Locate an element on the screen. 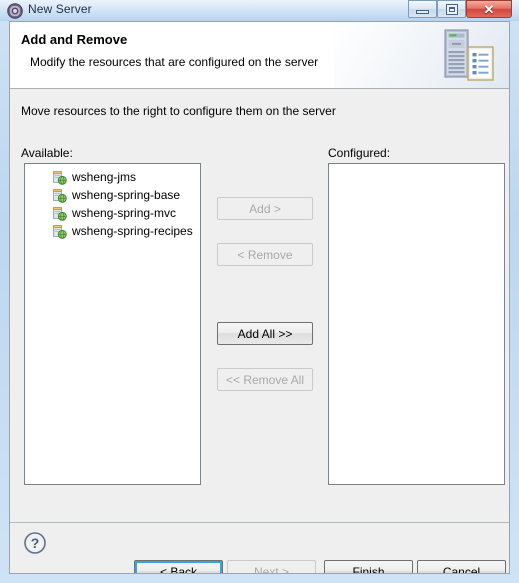  list-item: wsheng-jms is located at coordinates (112, 178).